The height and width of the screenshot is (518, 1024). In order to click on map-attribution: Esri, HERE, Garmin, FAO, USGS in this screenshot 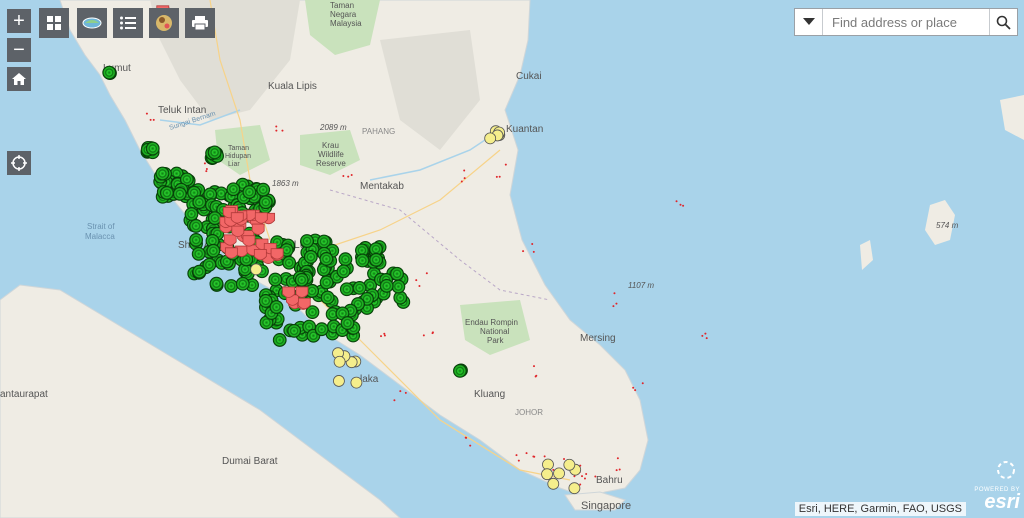, I will do `click(880, 509)`.